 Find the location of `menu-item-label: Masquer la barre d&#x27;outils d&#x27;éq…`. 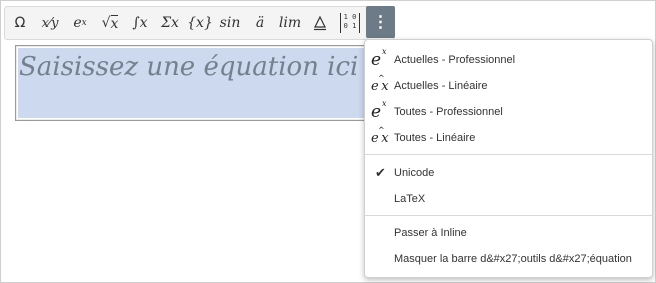

menu-item-label: Masquer la barre d&#x27;outils d&#x27;éq… is located at coordinates (513, 259).